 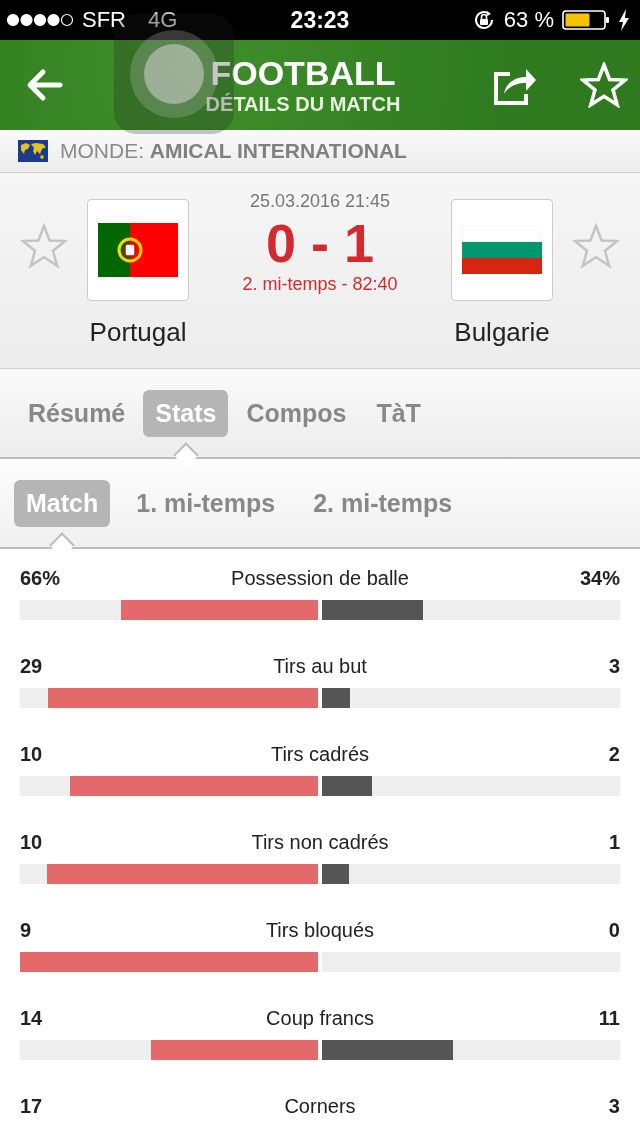 What do you see at coordinates (613, 930) in the screenshot?
I see `away-value: 0` at bounding box center [613, 930].